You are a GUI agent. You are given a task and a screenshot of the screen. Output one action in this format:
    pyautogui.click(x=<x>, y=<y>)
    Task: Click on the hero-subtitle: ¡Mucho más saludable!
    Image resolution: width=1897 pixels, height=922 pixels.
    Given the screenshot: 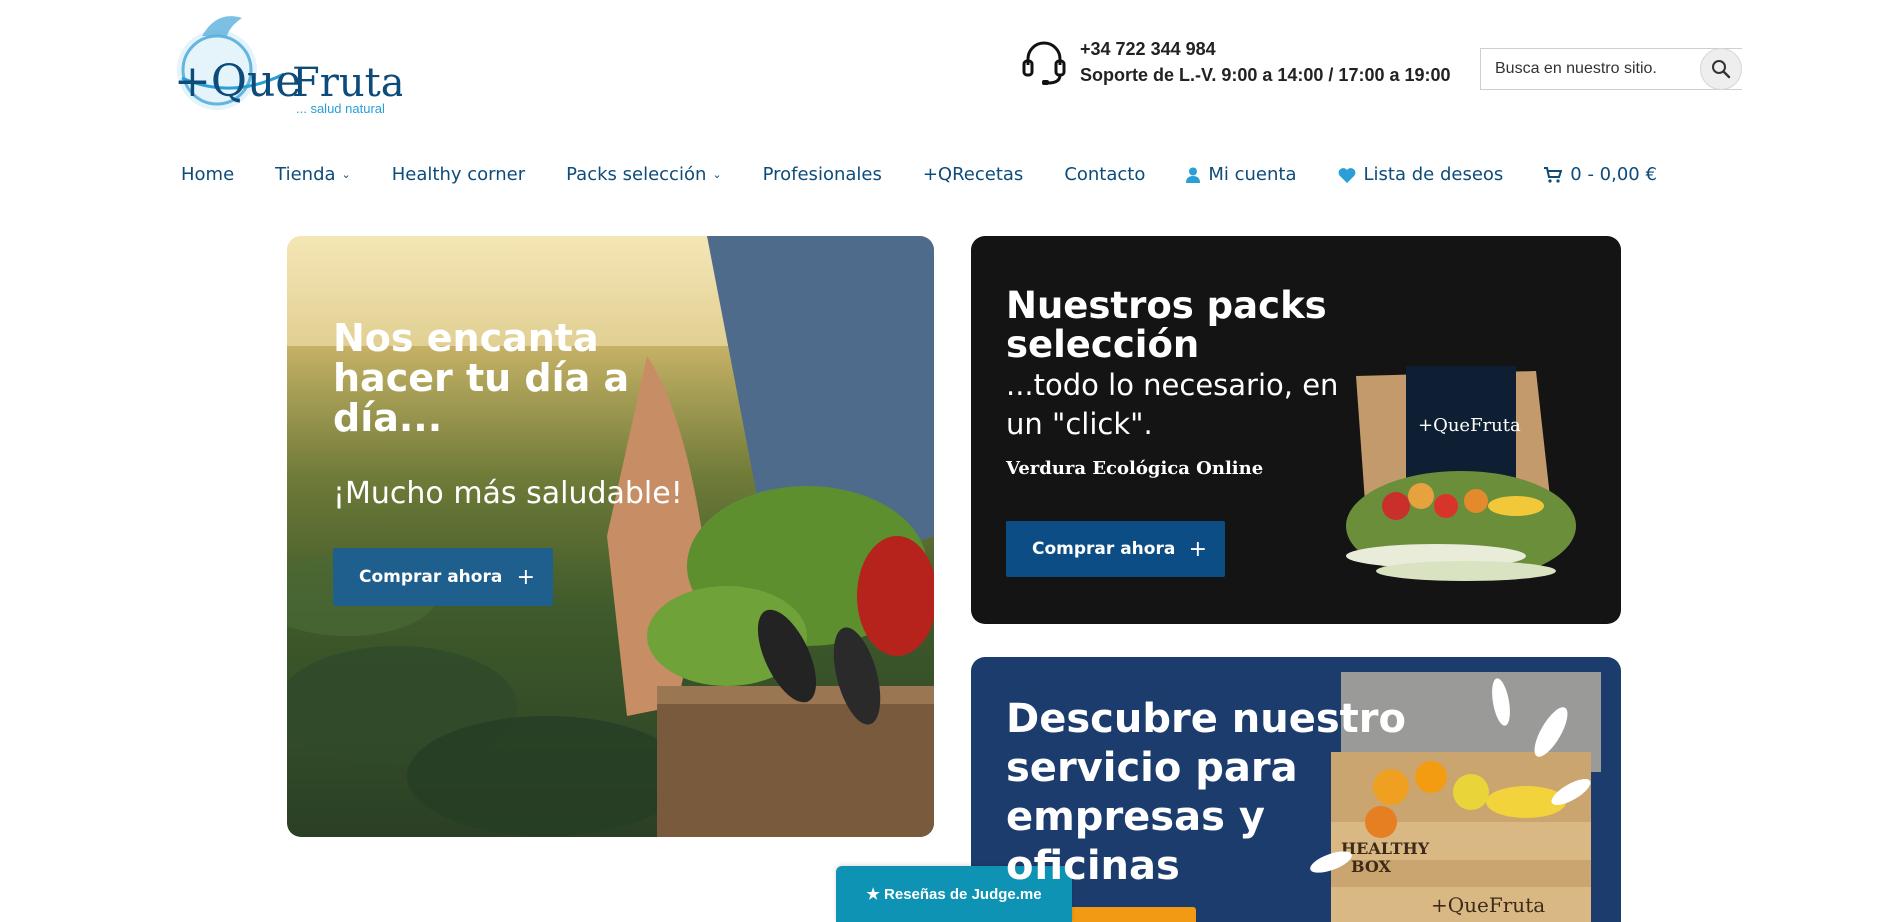 What is the action you would take?
    pyautogui.click(x=508, y=493)
    